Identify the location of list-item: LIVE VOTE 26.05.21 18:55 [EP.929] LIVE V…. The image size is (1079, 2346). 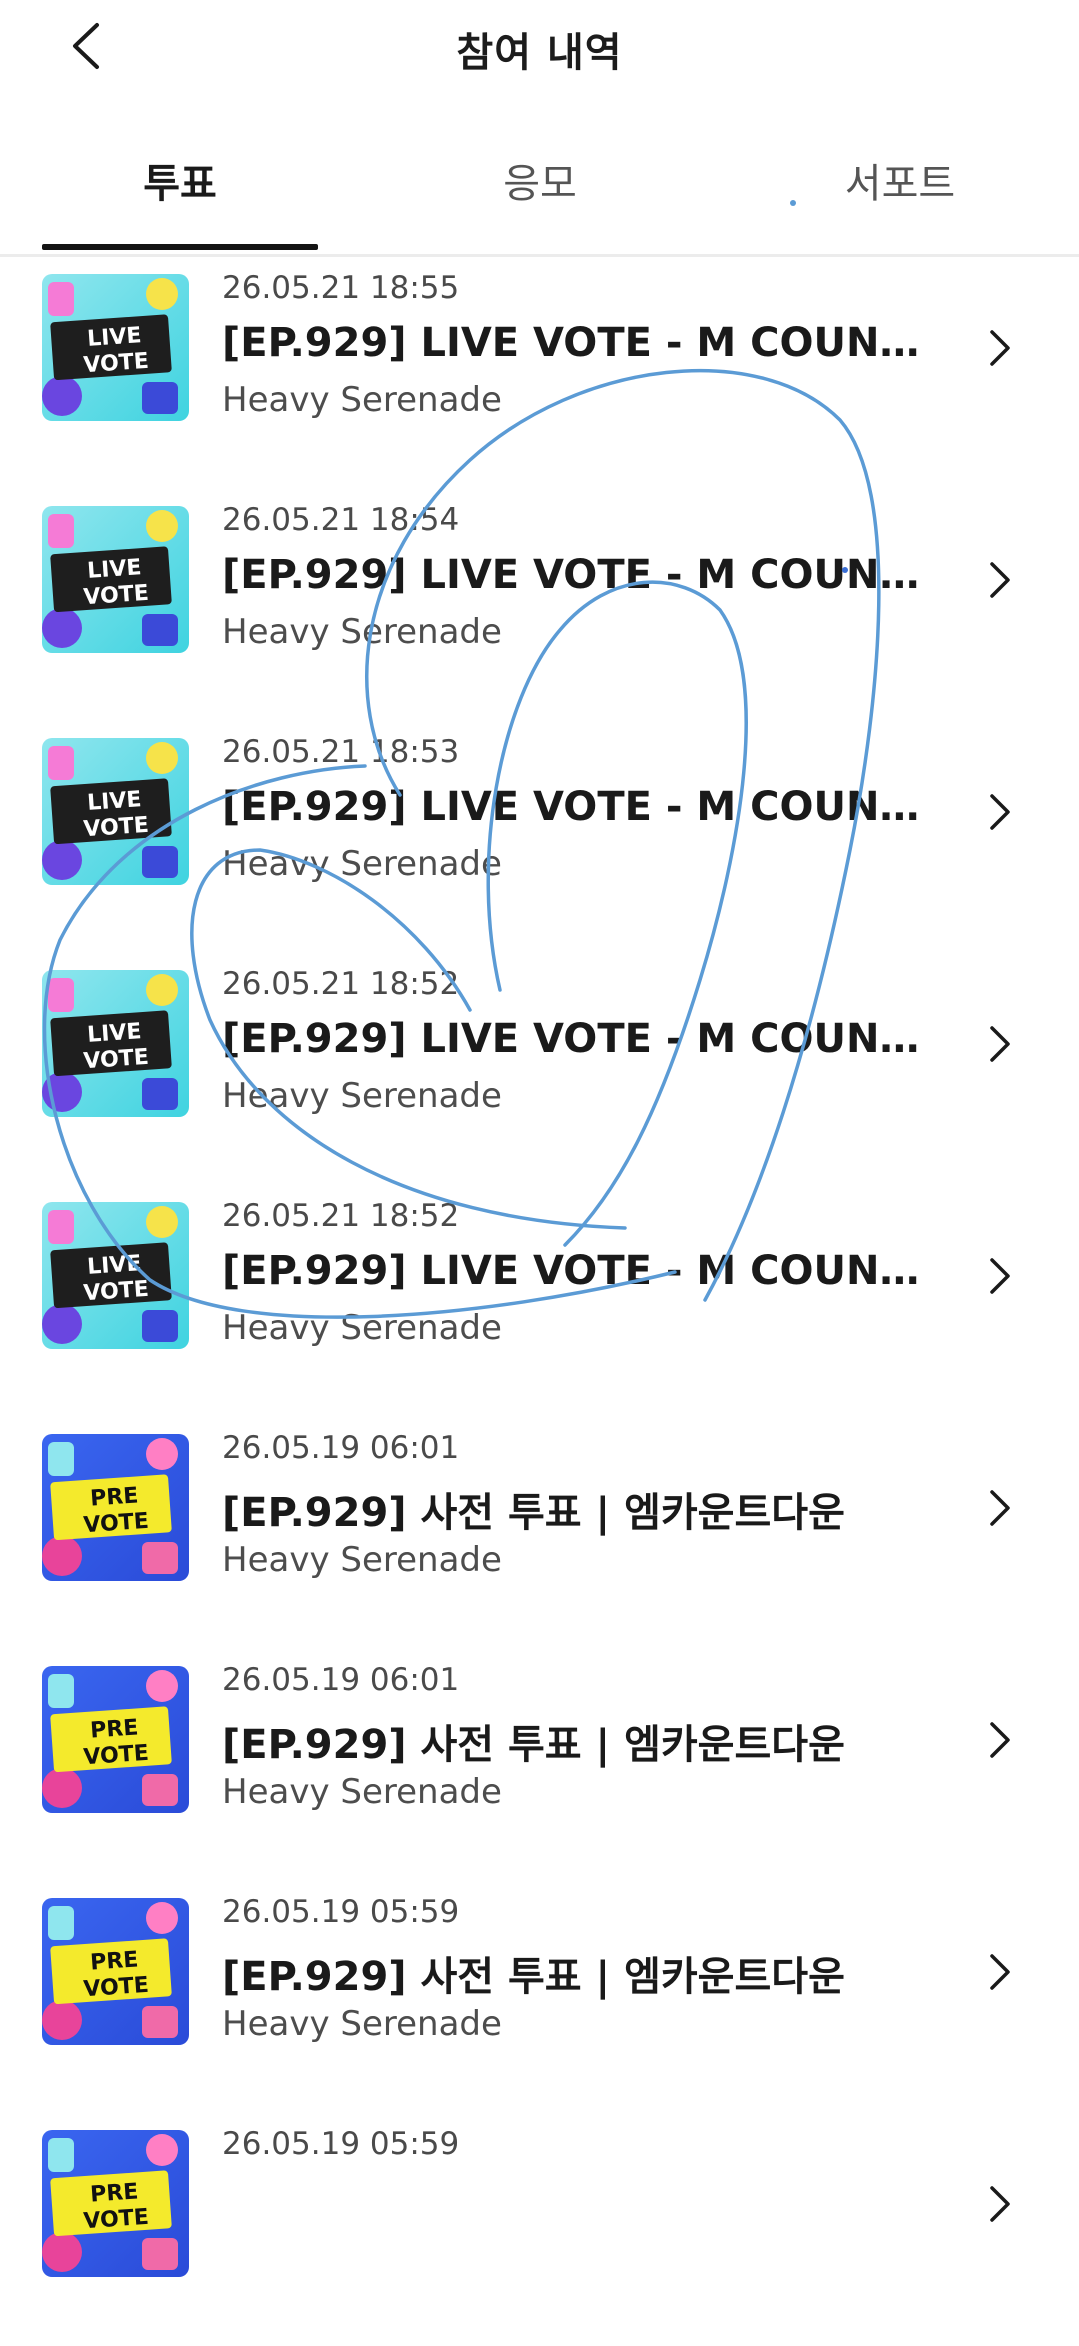
(539, 374).